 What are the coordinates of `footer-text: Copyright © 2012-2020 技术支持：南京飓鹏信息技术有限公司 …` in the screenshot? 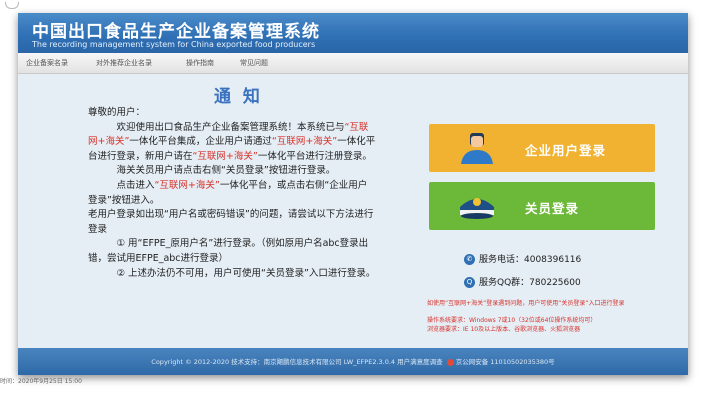 It's located at (353, 361).